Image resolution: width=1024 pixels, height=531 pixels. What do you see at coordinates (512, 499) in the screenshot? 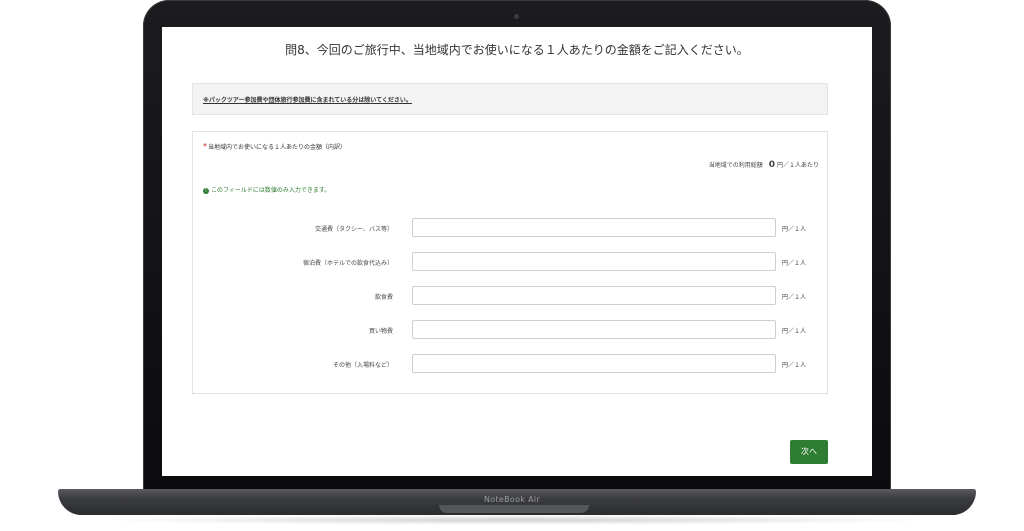
I see `device-model-label: NoteBook Air` at bounding box center [512, 499].